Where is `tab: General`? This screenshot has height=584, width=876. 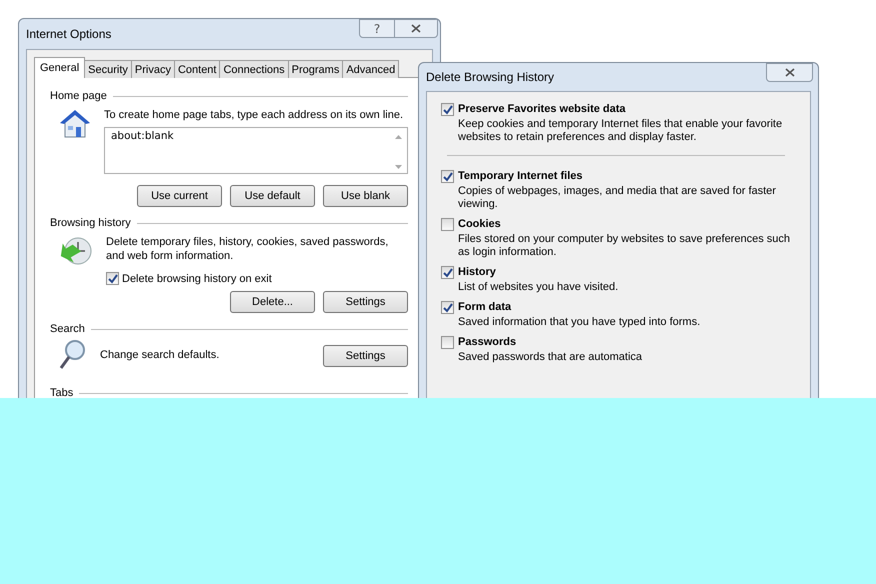
tab: General is located at coordinates (60, 67).